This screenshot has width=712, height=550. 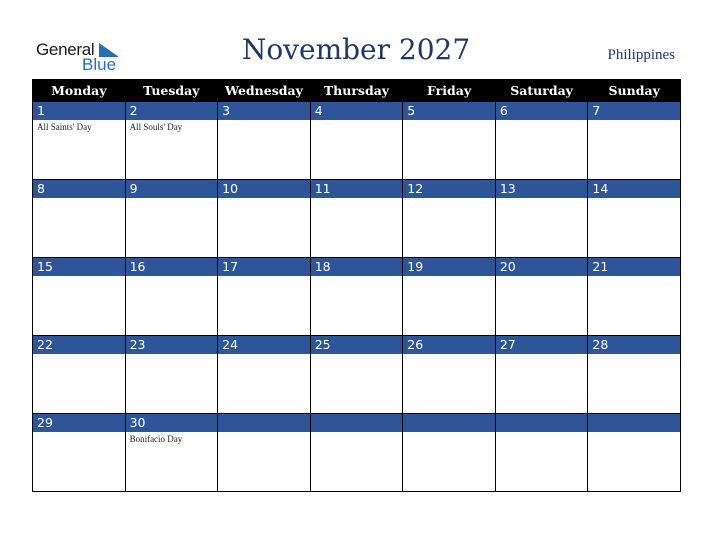 I want to click on day-number: 1, so click(x=79, y=111).